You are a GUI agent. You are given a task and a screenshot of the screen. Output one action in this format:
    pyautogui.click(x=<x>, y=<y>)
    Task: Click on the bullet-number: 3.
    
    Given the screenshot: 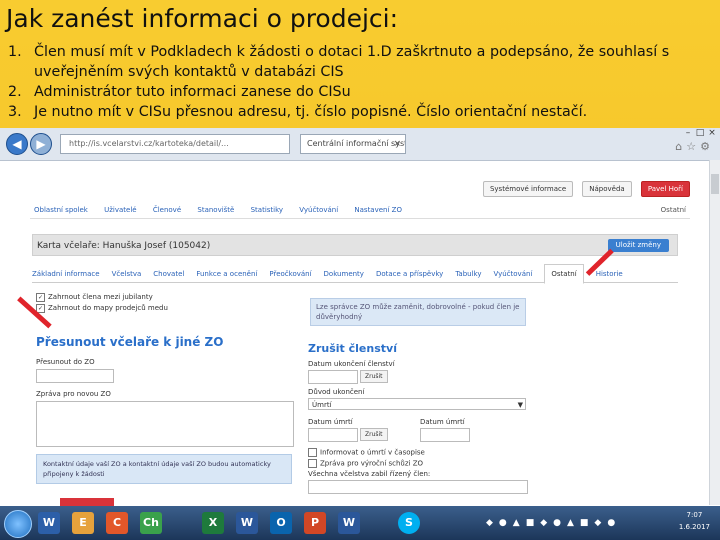 What is the action you would take?
    pyautogui.click(x=15, y=112)
    